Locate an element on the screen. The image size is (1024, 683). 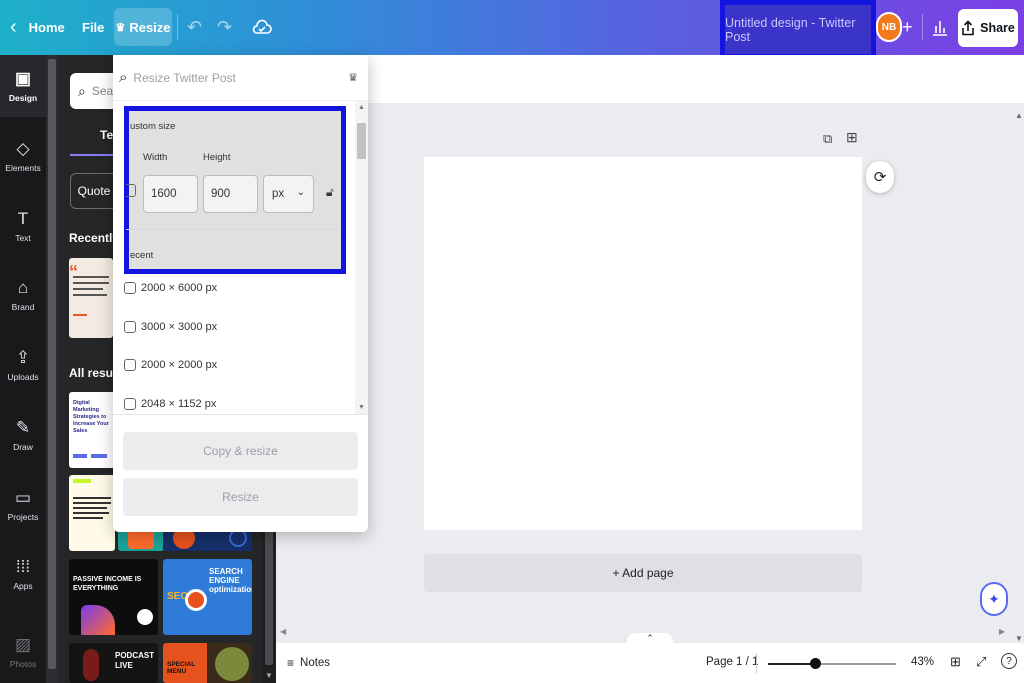
search-icon: ⌕ is located at coordinates (123, 77).